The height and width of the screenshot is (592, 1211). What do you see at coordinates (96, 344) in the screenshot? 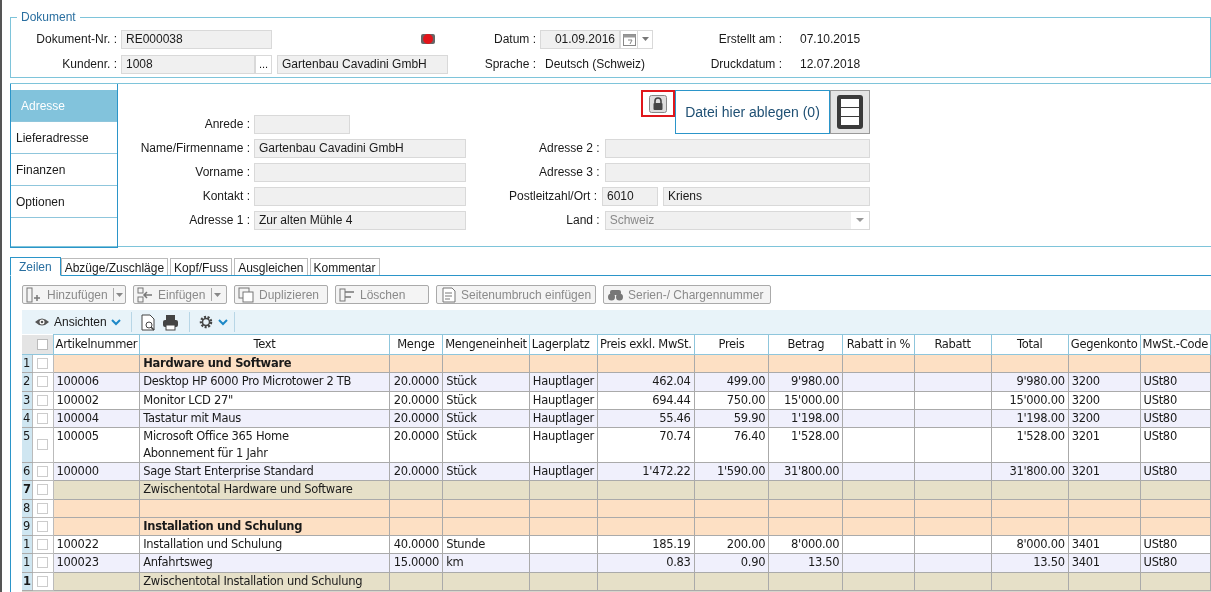
I see `column-header: Artikelnummer` at bounding box center [96, 344].